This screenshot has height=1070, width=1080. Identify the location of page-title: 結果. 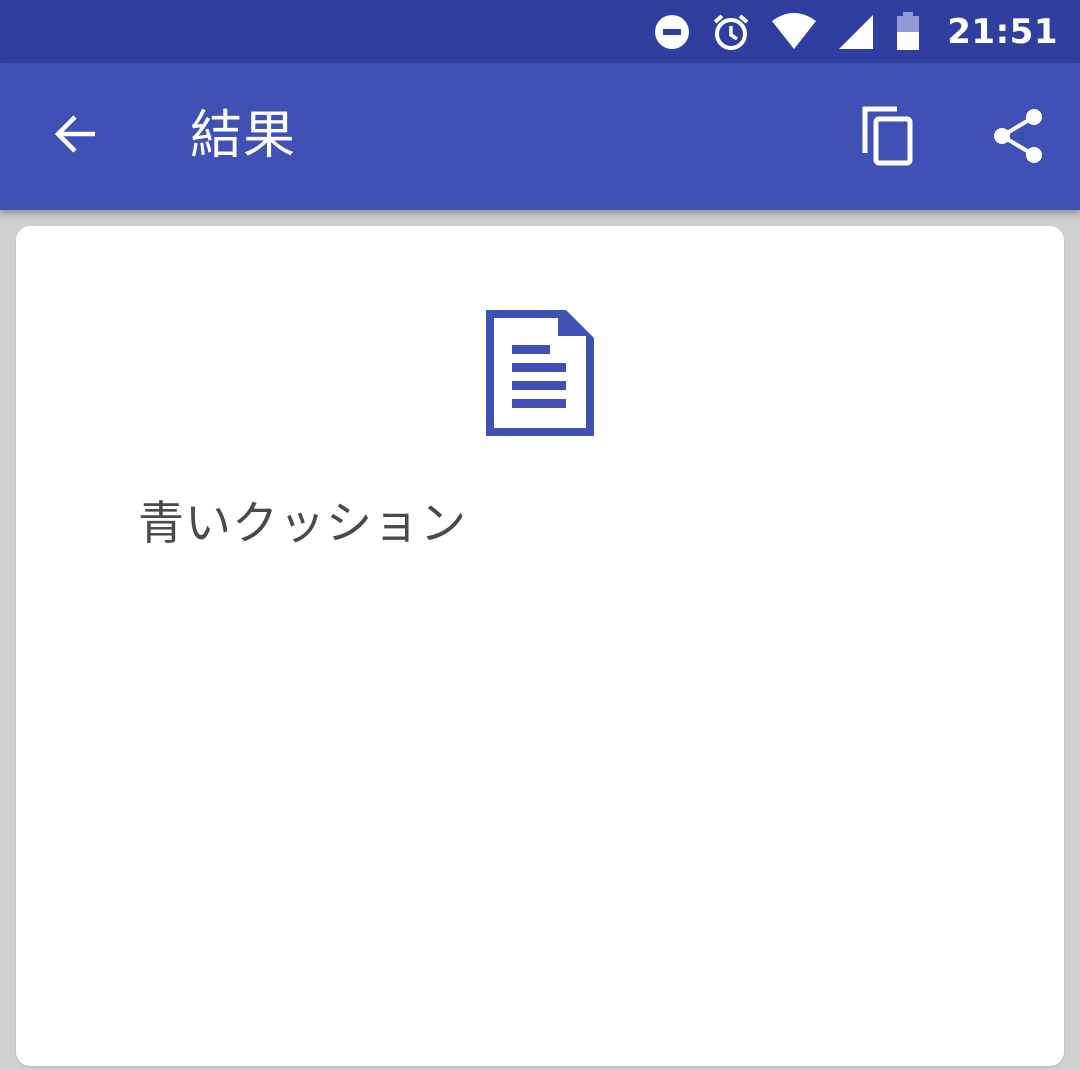
(243, 136).